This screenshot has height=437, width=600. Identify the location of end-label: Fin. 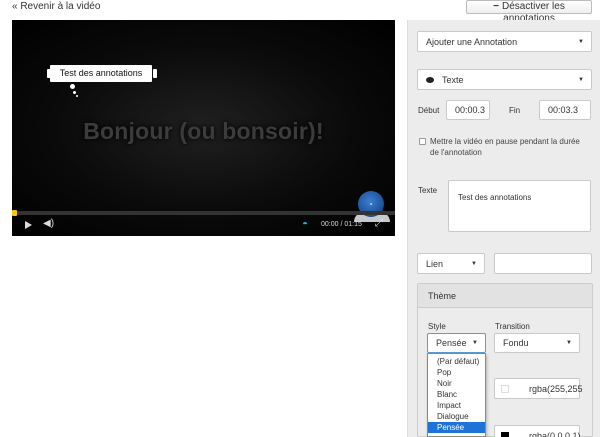
(515, 110).